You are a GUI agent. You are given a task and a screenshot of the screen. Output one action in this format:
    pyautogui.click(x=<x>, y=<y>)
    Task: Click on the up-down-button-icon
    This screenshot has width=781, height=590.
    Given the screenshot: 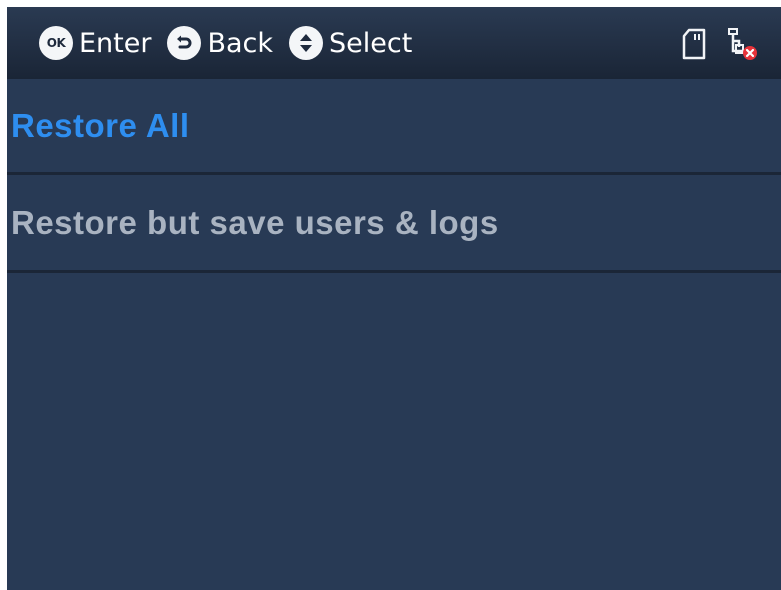 What is the action you would take?
    pyautogui.click(x=306, y=43)
    